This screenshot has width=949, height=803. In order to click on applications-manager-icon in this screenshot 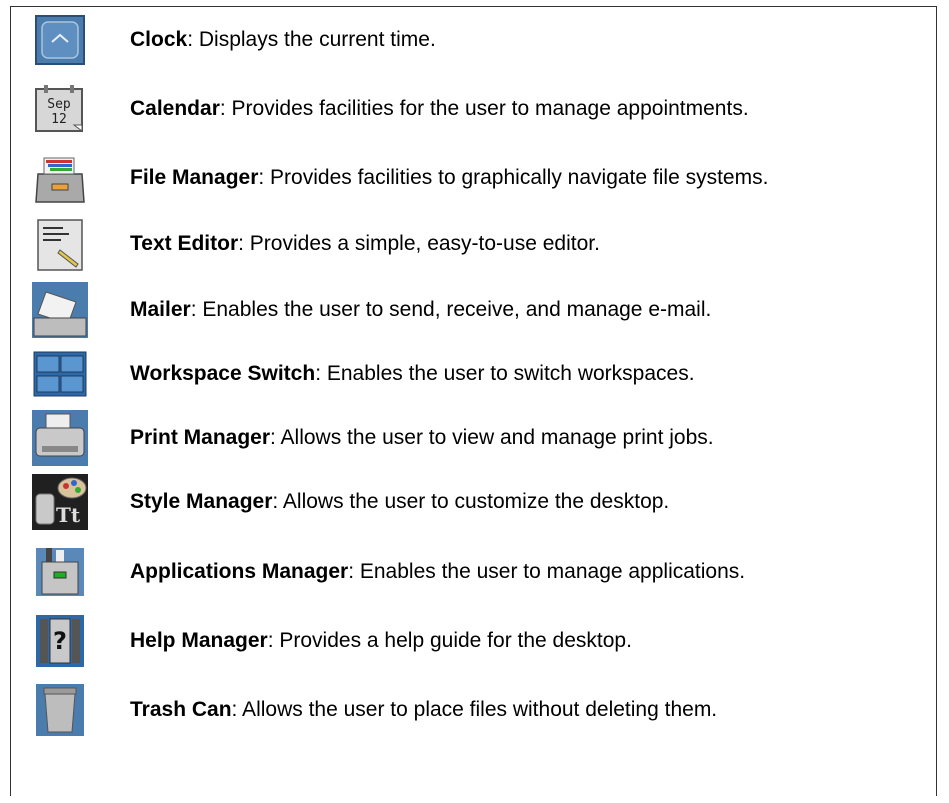, I will do `click(60, 572)`.